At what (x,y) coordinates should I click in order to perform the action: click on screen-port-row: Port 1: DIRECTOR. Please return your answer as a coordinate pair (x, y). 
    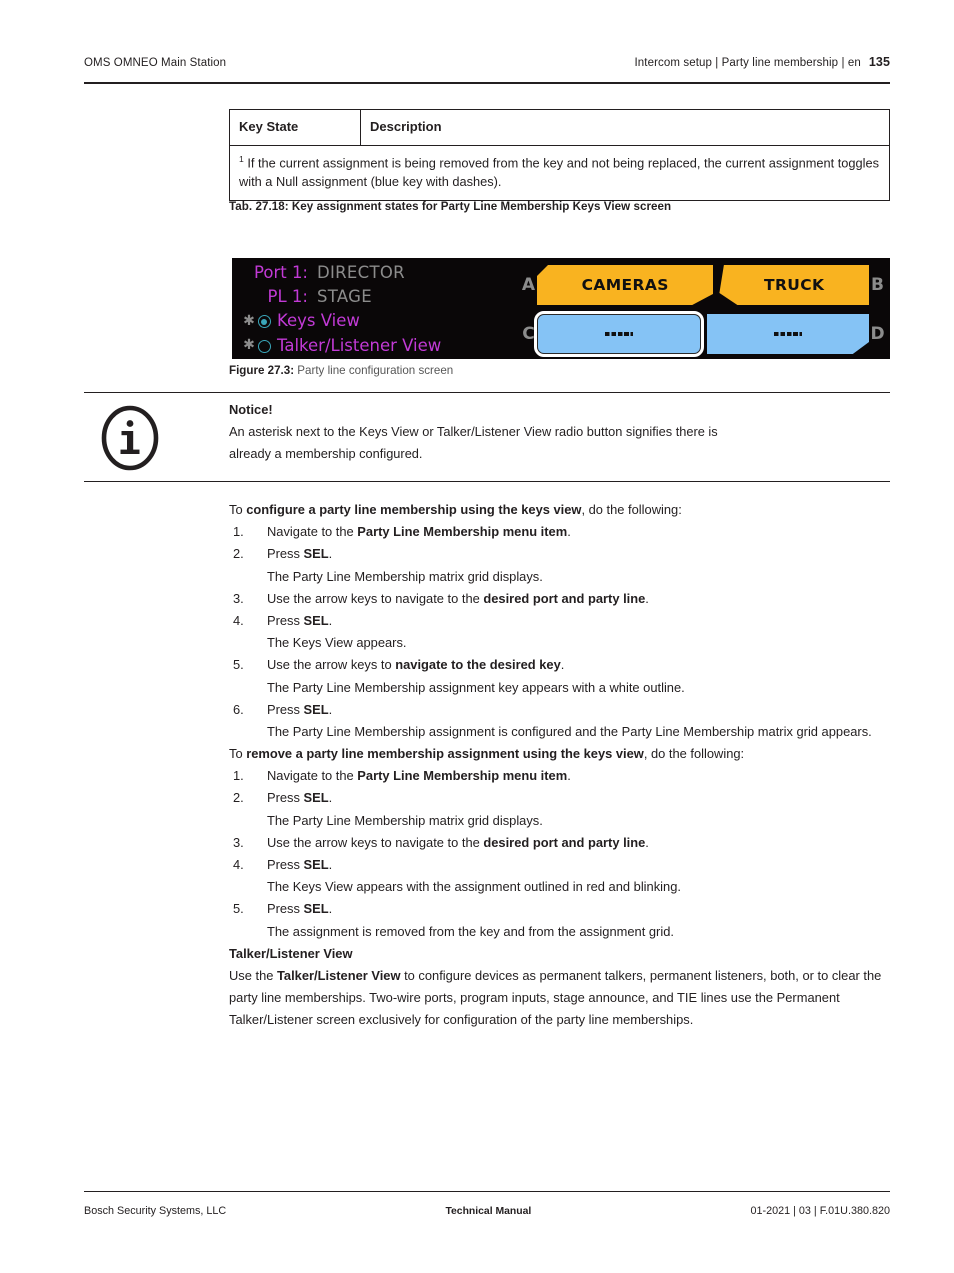
    Looking at the image, I should click on (377, 273).